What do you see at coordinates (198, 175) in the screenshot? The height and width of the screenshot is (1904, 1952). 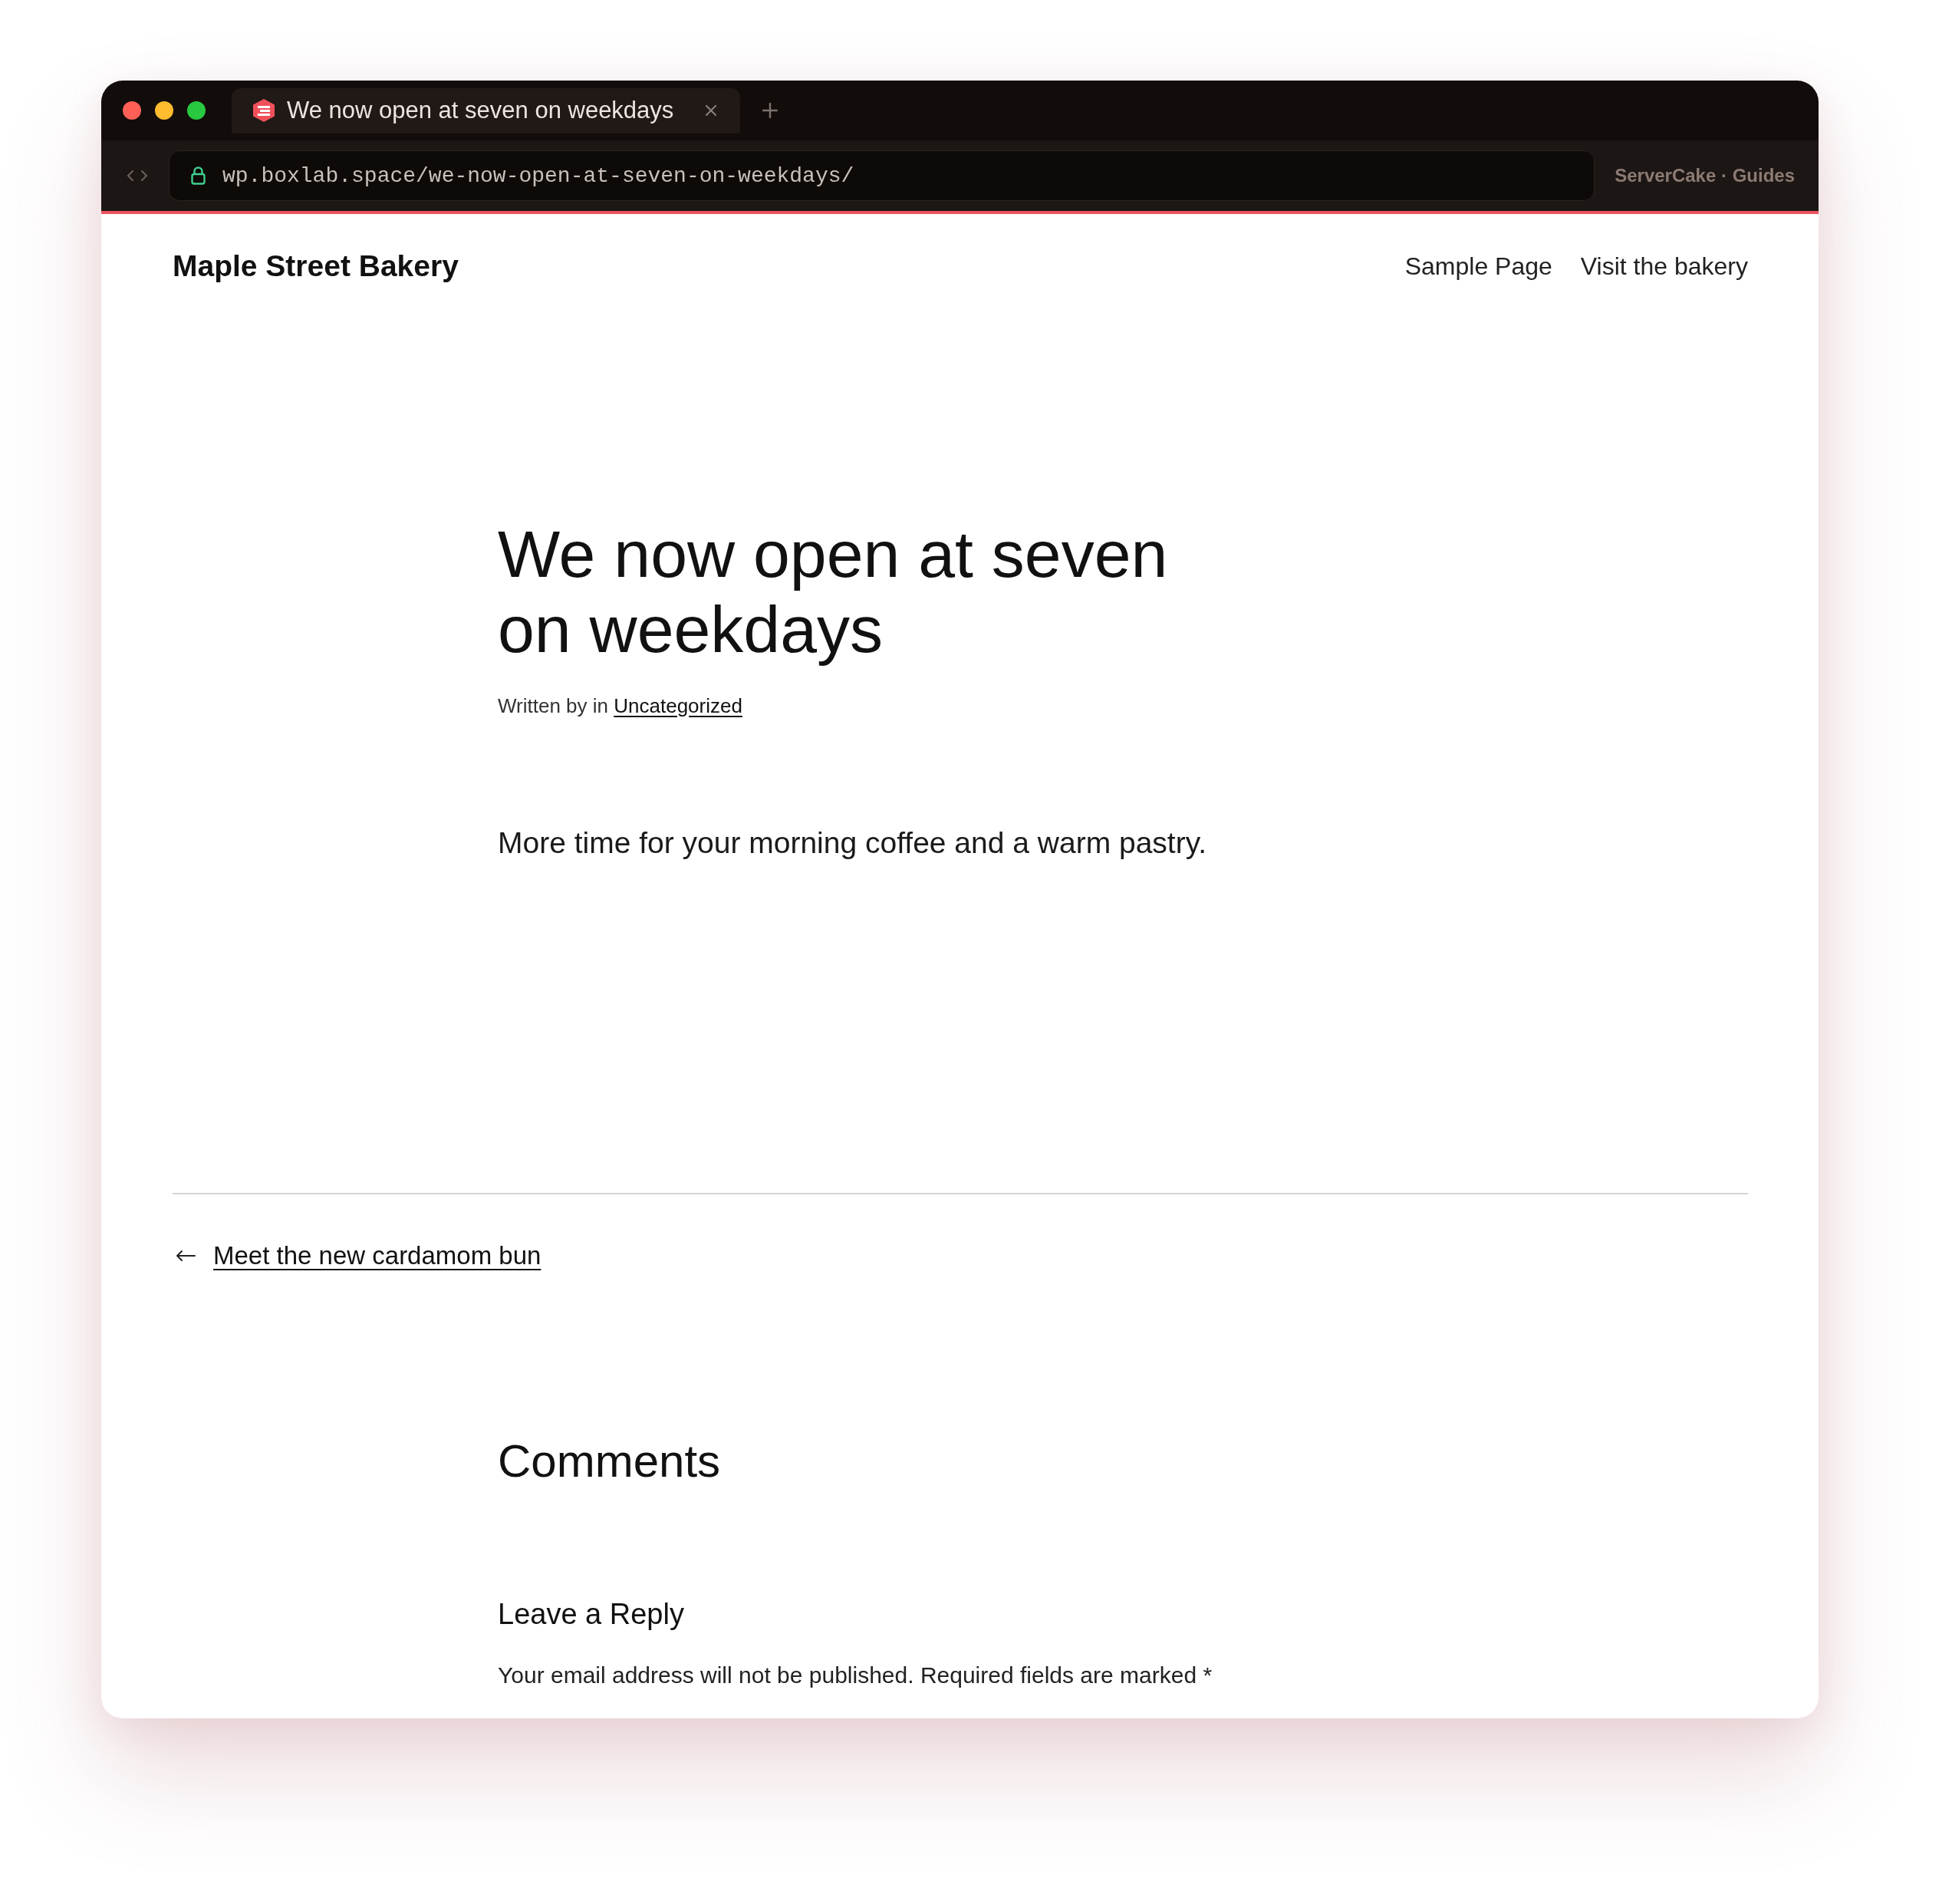 I see `lock-icon` at bounding box center [198, 175].